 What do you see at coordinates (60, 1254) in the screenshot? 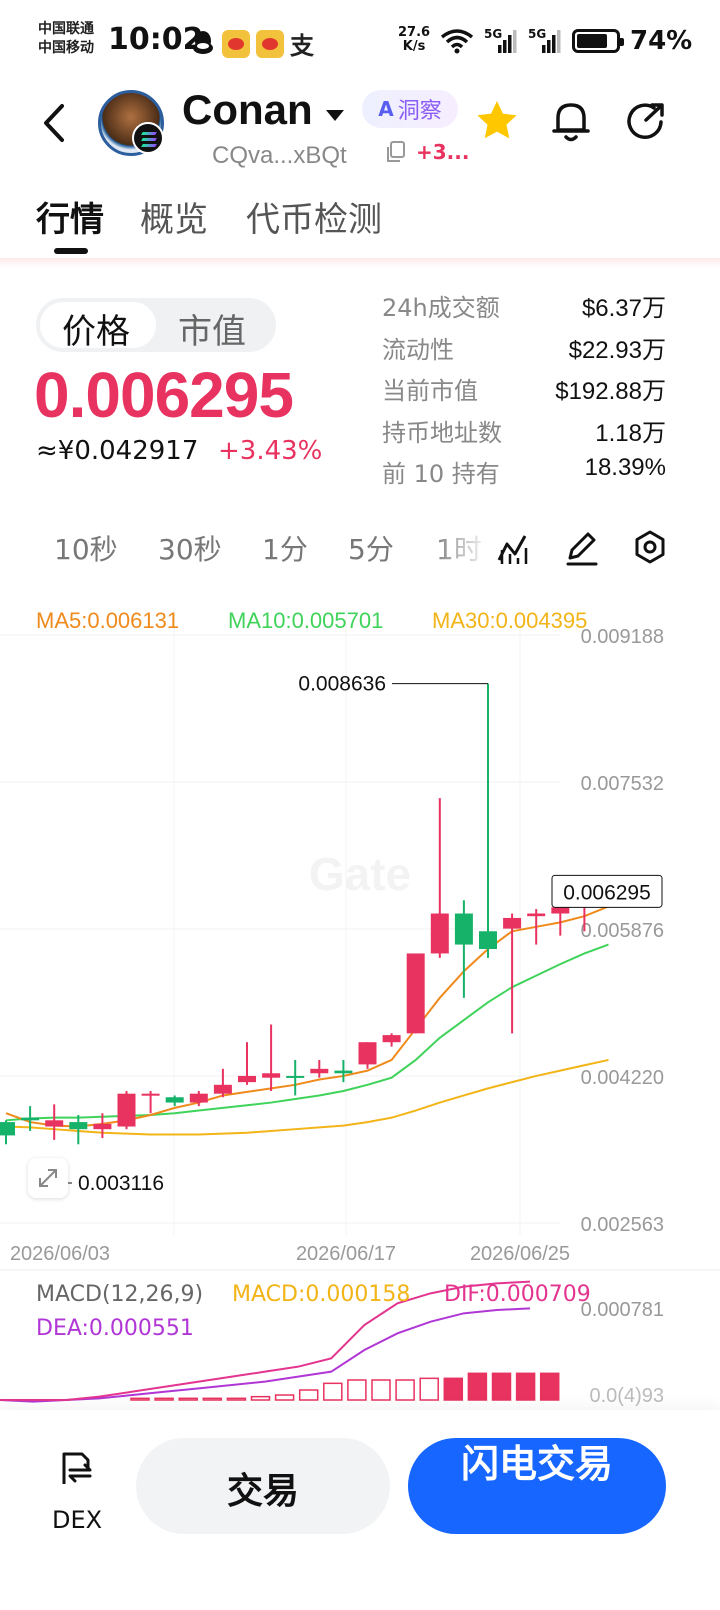
I see `x-tick-label: 2026/06/03` at bounding box center [60, 1254].